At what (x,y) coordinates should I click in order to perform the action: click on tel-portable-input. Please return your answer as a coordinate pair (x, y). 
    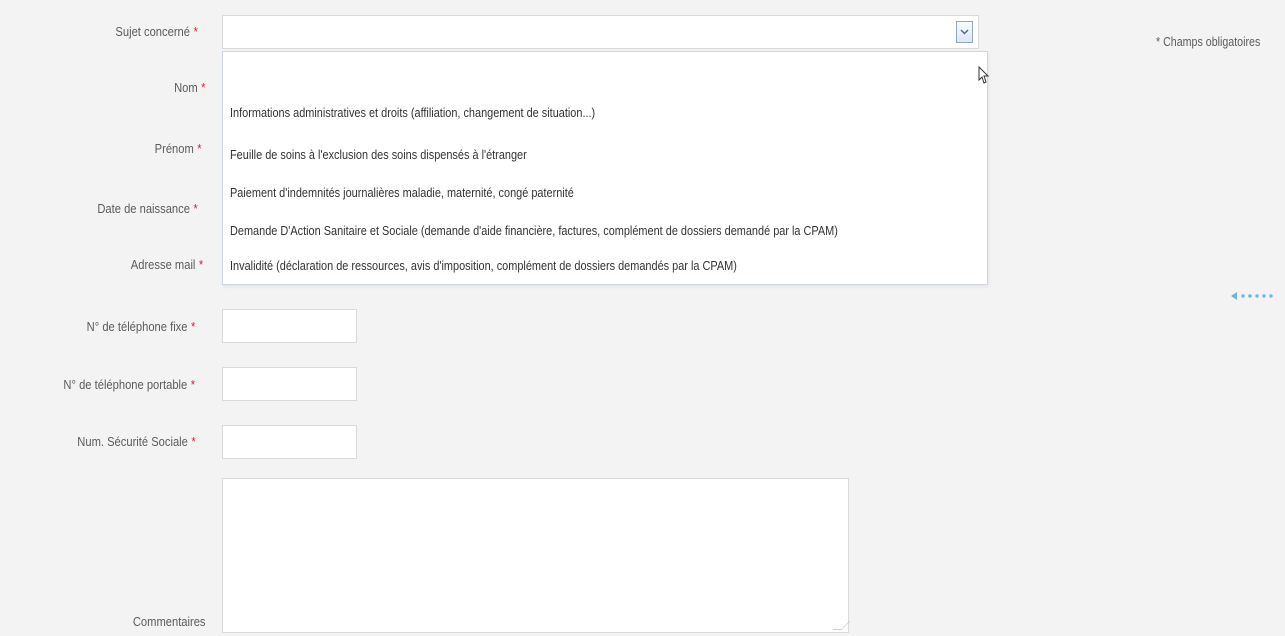
    Looking at the image, I should click on (289, 384).